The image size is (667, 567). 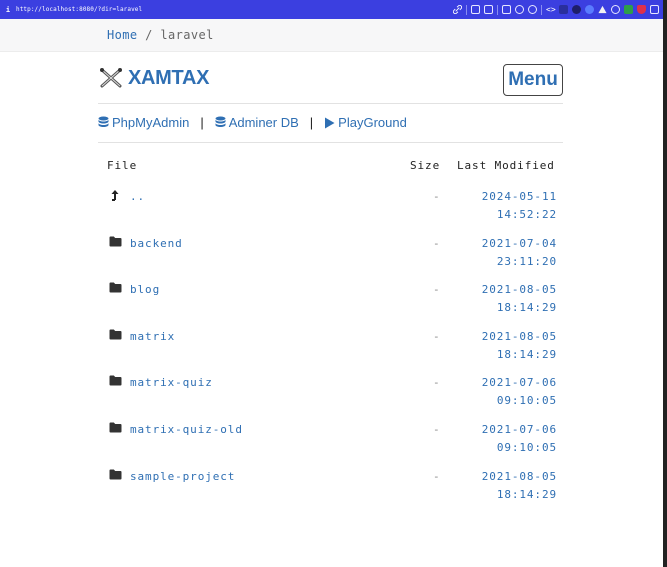 I want to click on camera-icon, so click(x=488, y=9).